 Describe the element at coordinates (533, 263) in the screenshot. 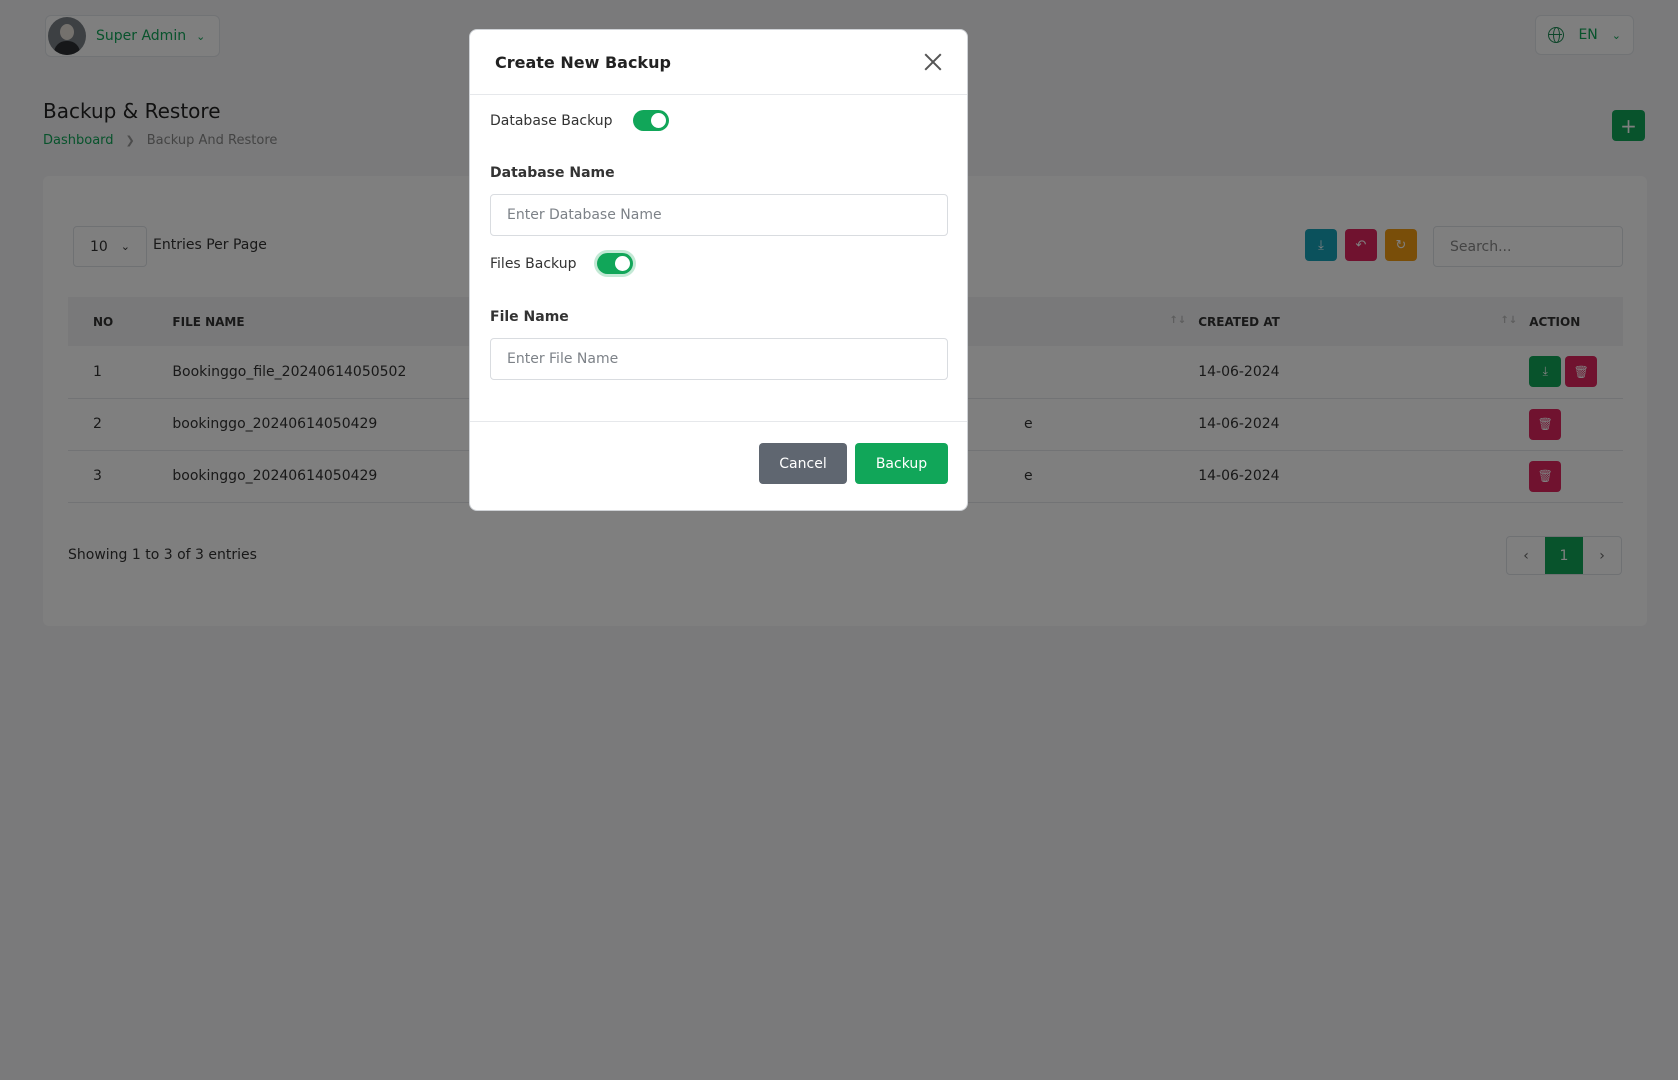

I see `files-backup-label: Files Backup` at that location.